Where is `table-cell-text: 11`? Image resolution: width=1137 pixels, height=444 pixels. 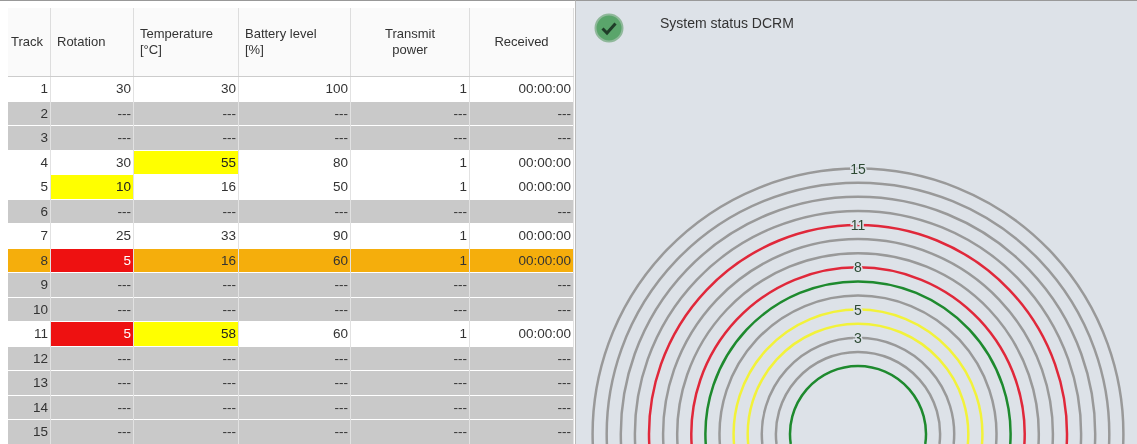 table-cell-text: 11 is located at coordinates (41, 334).